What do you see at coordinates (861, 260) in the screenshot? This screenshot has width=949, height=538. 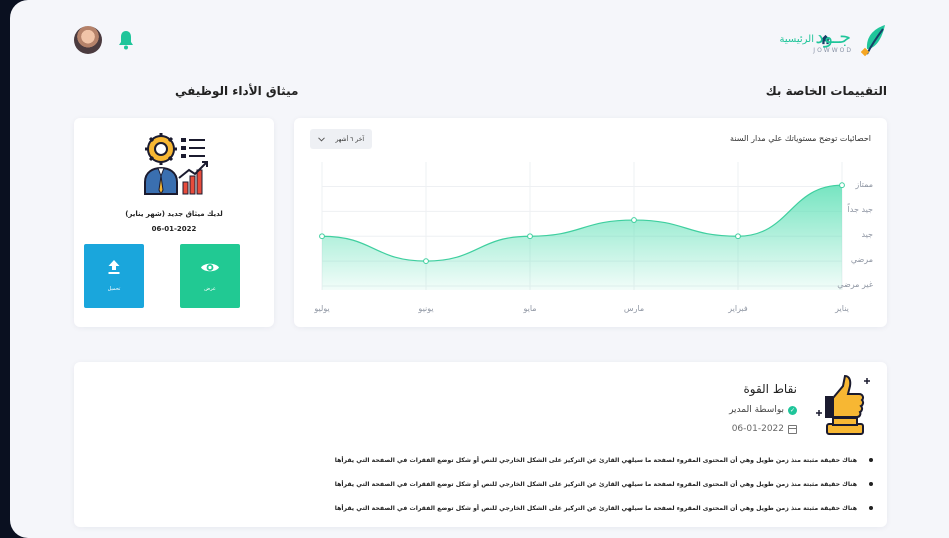 I see `y-axis-label: مرضي` at bounding box center [861, 260].